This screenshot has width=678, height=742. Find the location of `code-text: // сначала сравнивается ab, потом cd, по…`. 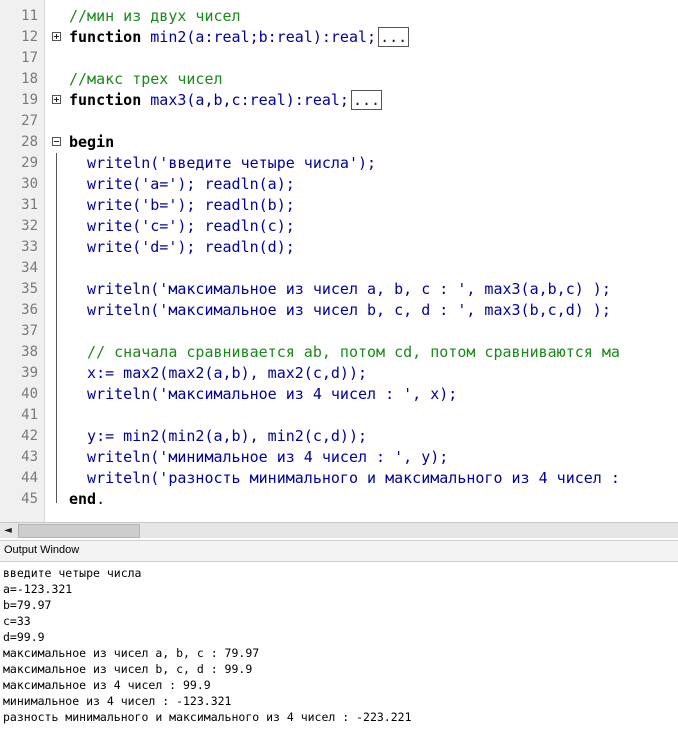

code-text: // сначала сравнивается ab, потом cd, по… is located at coordinates (344, 352).